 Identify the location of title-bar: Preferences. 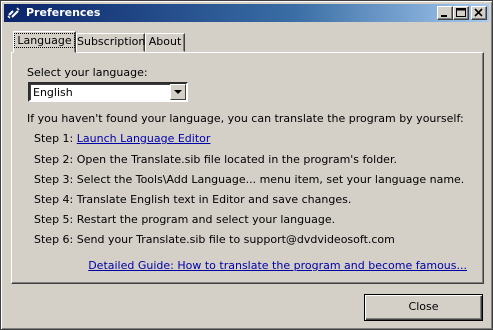
(246, 13).